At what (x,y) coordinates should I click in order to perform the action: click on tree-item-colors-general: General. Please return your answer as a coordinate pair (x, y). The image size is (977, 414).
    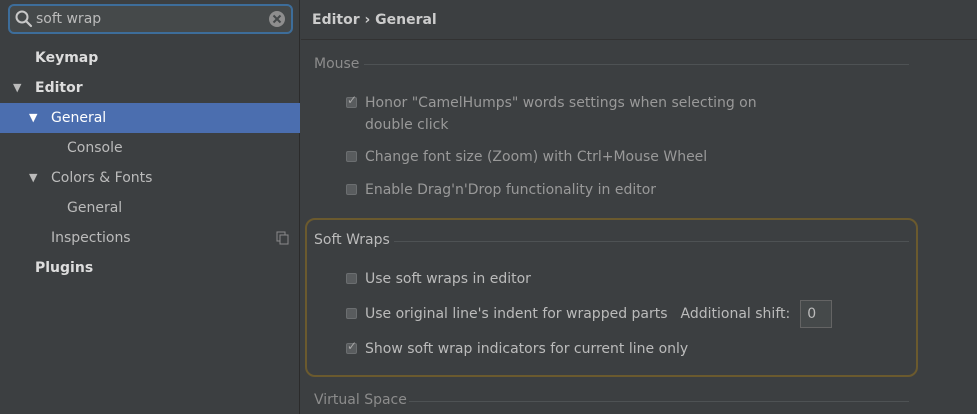
    Looking at the image, I should click on (150, 208).